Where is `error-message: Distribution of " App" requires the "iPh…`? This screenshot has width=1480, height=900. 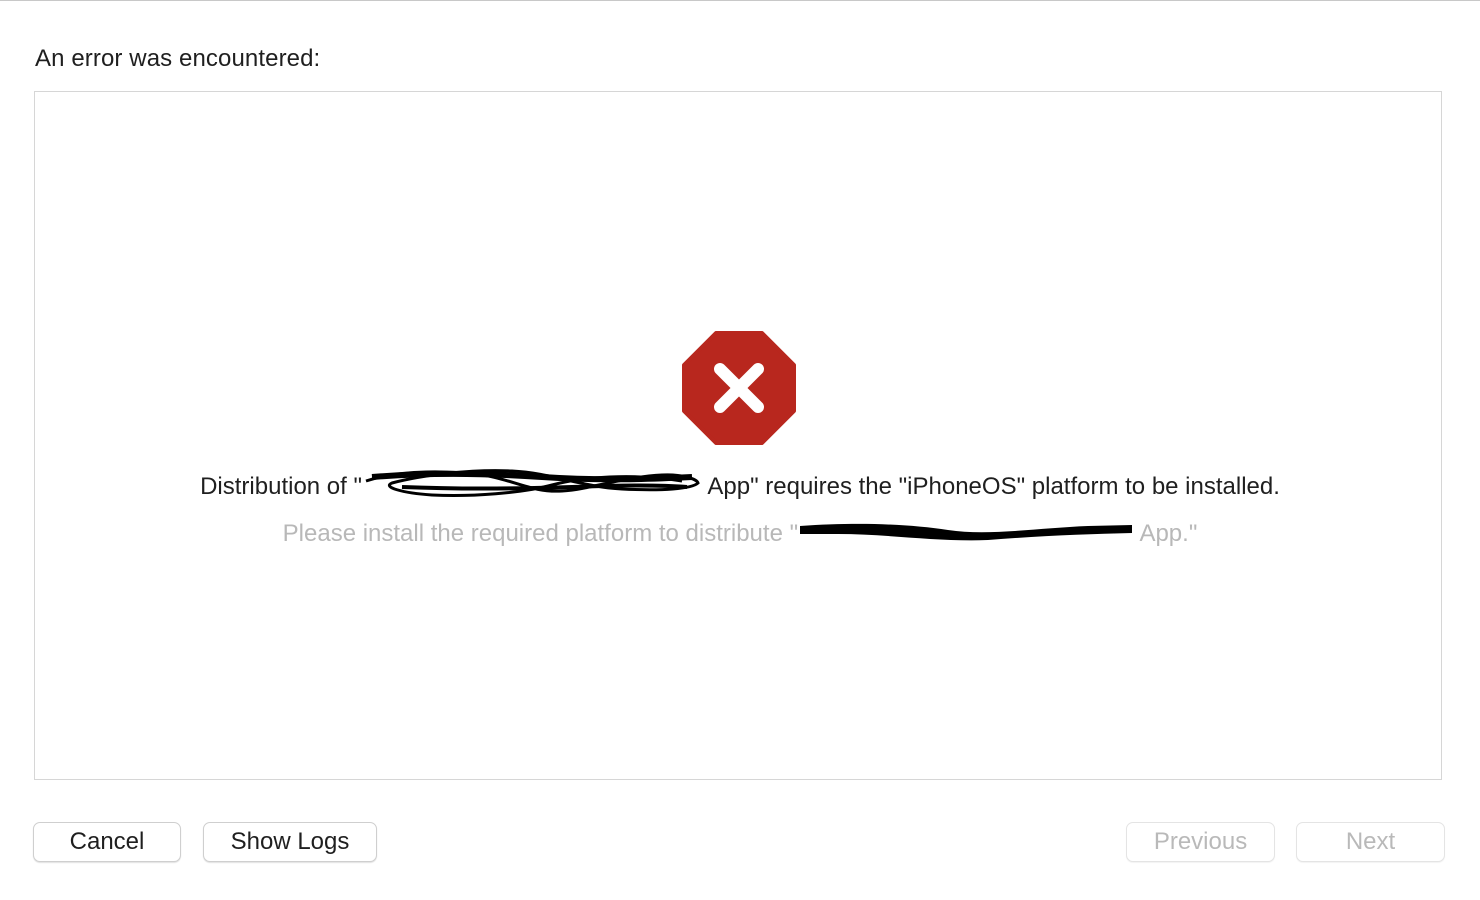
error-message: Distribution of " App" requires the "iPh… is located at coordinates (740, 487).